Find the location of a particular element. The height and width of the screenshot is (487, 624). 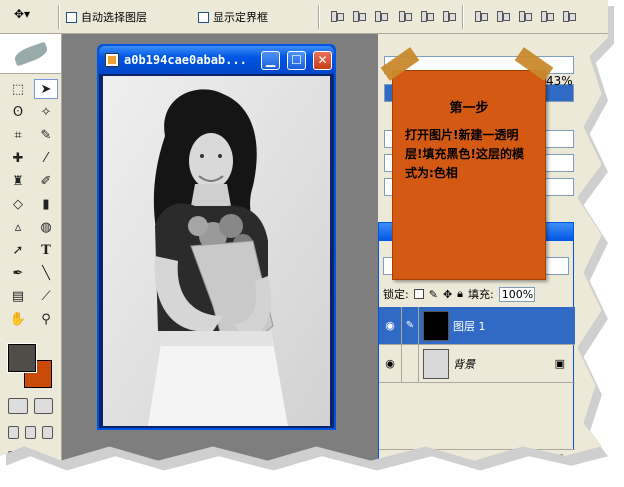

auto-select-layer-checkbox: 自动选择图层 is located at coordinates (106, 17).